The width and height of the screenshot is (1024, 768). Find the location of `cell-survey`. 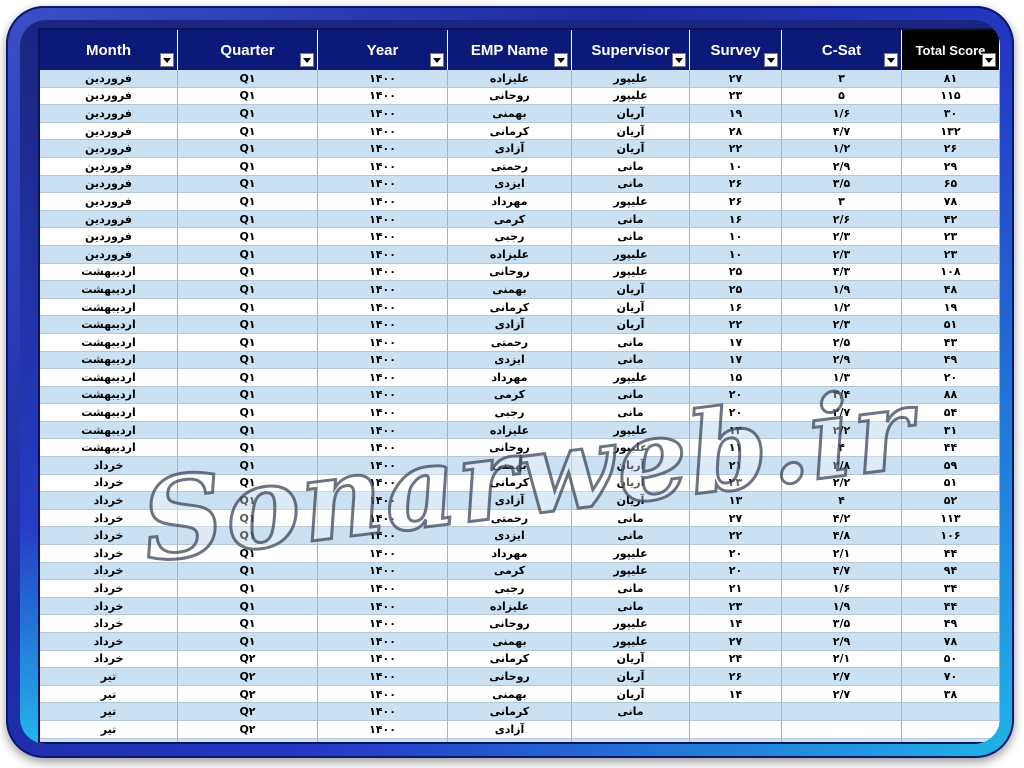

cell-survey is located at coordinates (736, 712).